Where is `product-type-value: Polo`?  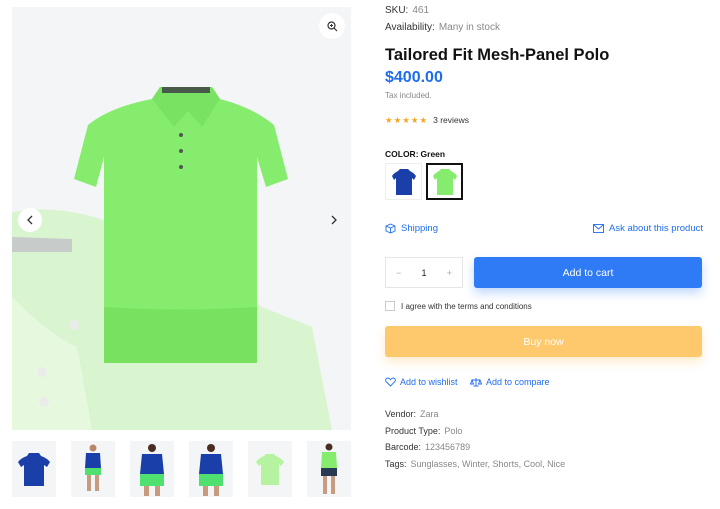 product-type-value: Polo is located at coordinates (453, 431).